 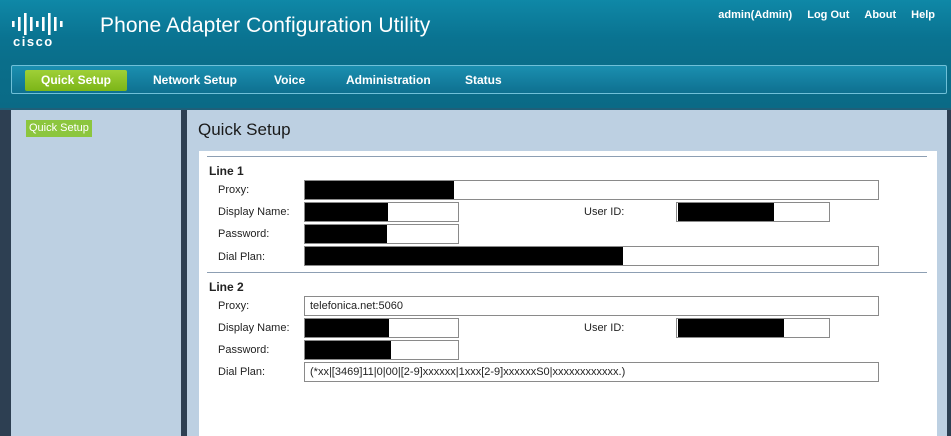 What do you see at coordinates (76, 80) in the screenshot?
I see `tab-quick-setup: Quick Setup` at bounding box center [76, 80].